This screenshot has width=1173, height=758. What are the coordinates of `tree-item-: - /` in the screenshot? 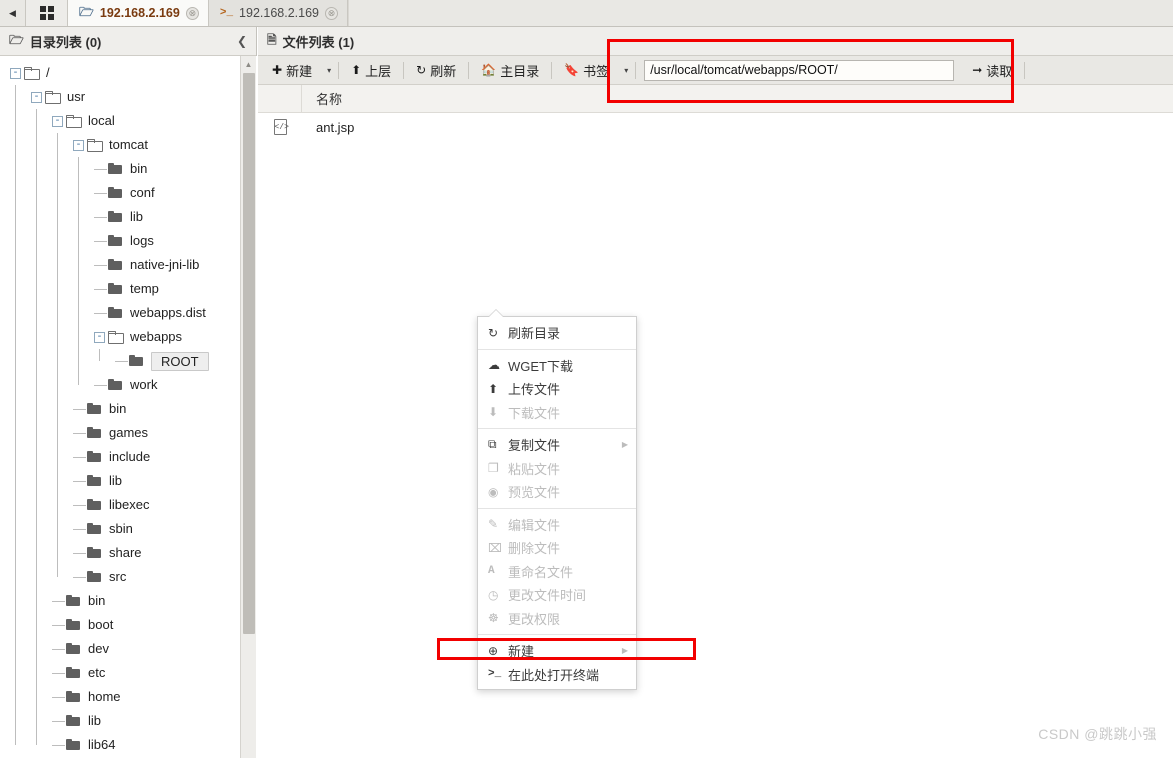 It's located at (116, 73).